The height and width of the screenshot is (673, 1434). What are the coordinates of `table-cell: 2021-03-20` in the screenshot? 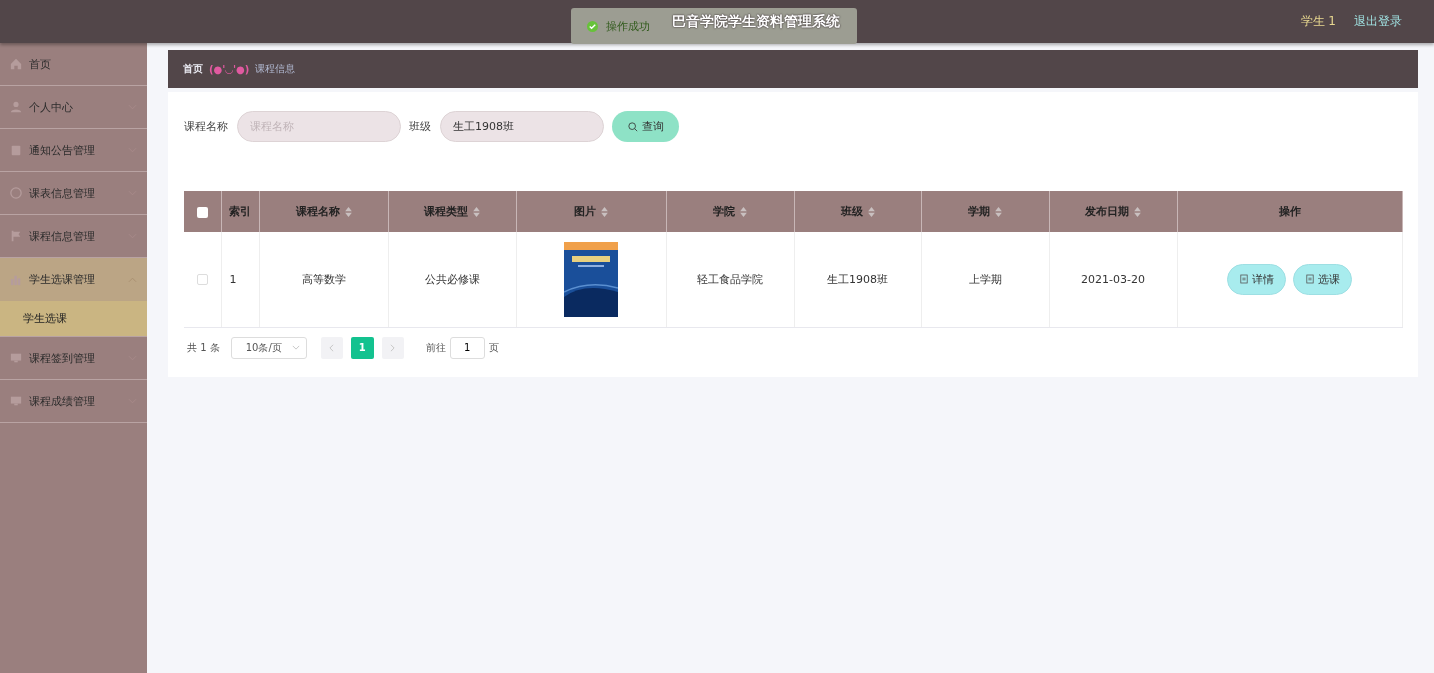 It's located at (1113, 279).